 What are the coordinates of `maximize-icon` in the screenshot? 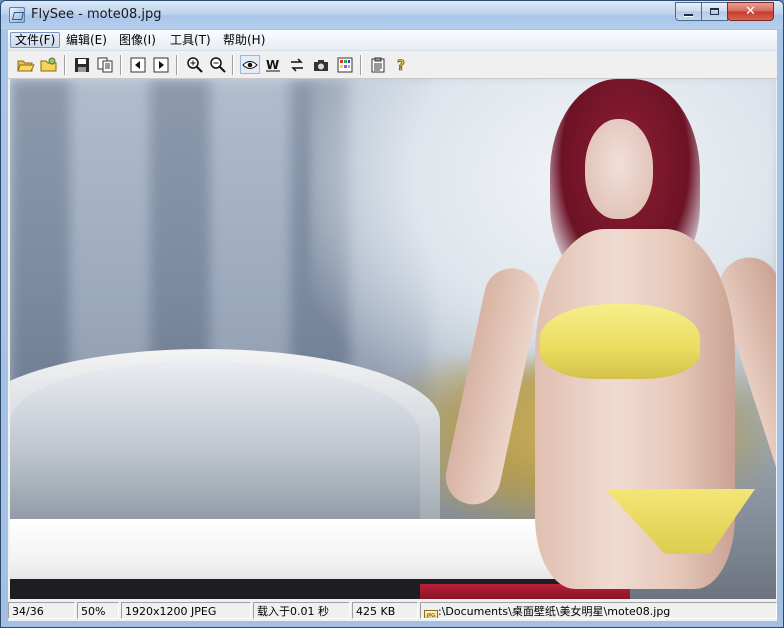 It's located at (714, 11).